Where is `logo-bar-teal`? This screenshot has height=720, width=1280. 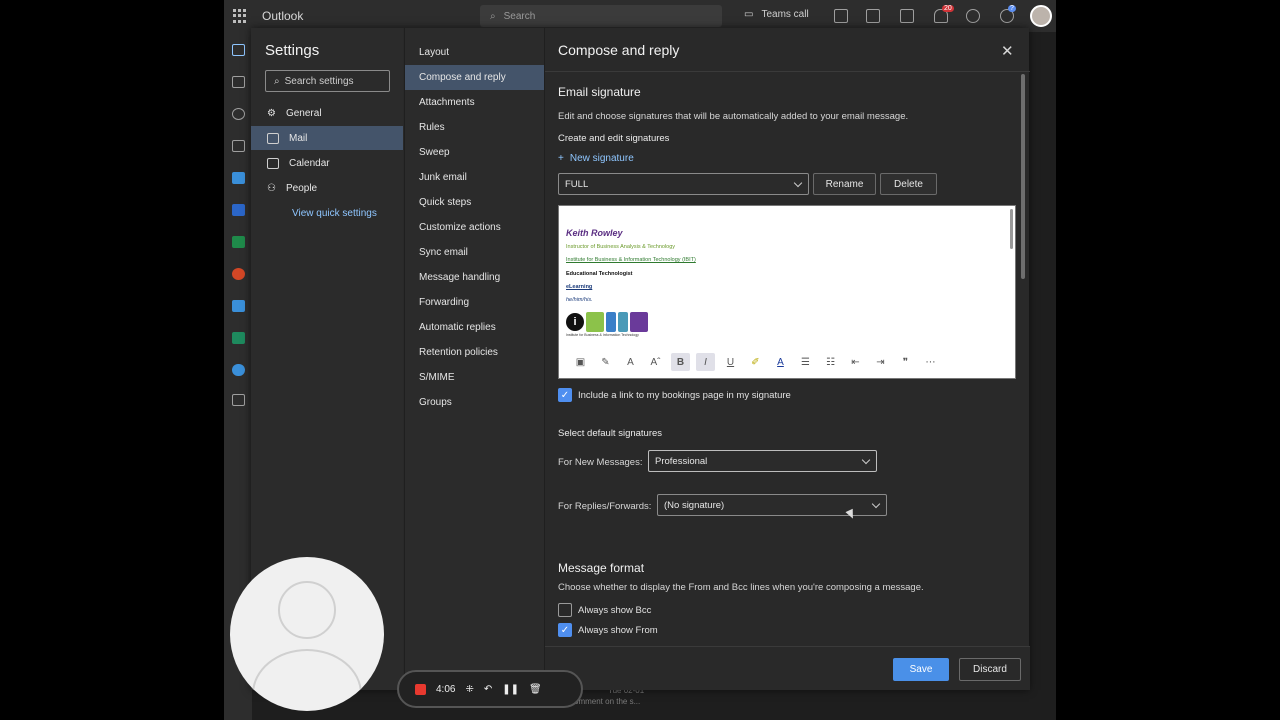
logo-bar-teal is located at coordinates (623, 322).